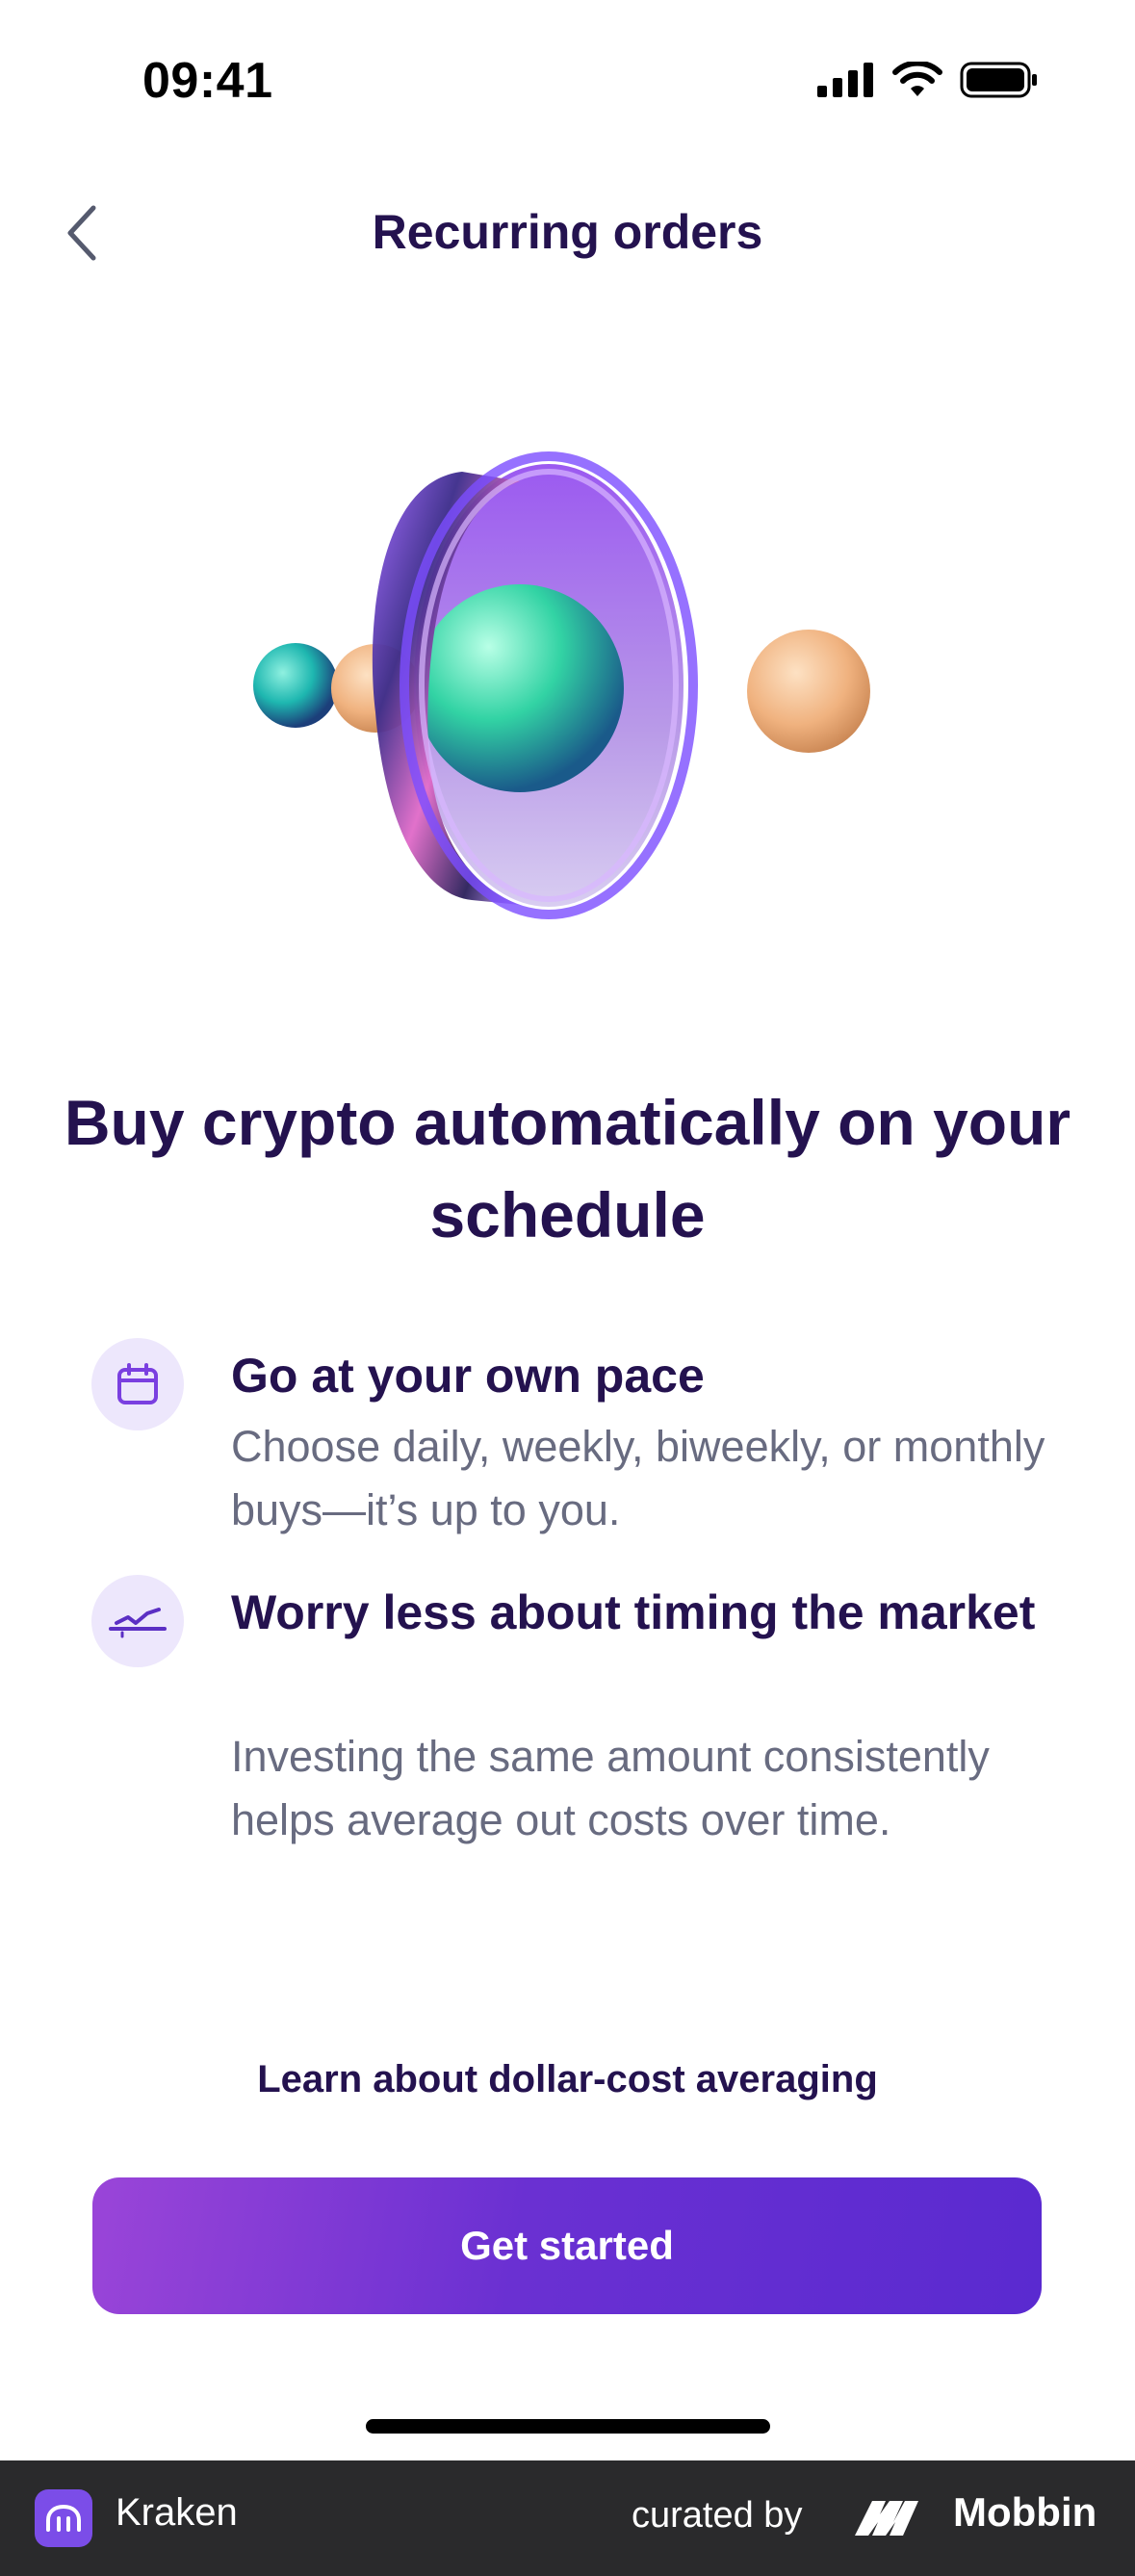 This screenshot has height=2576, width=1135. Describe the element at coordinates (567, 2518) in the screenshot. I see `footer-bar: Kraken curated by Mobbin` at that location.